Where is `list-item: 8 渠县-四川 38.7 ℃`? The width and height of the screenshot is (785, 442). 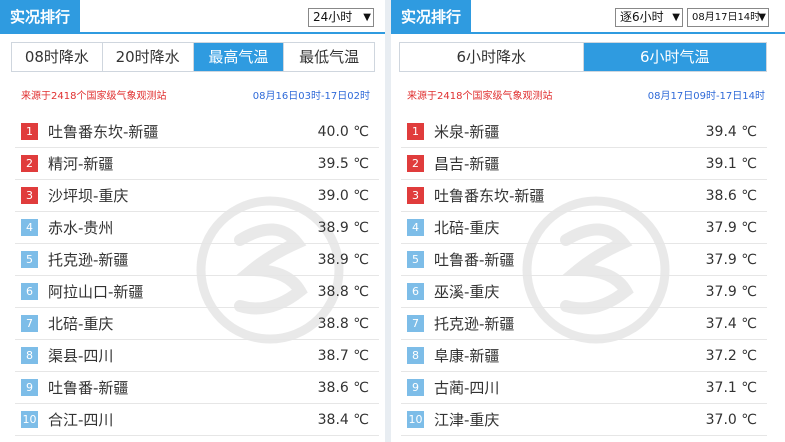 list-item: 8 渠县-四川 38.7 ℃ is located at coordinates (197, 356).